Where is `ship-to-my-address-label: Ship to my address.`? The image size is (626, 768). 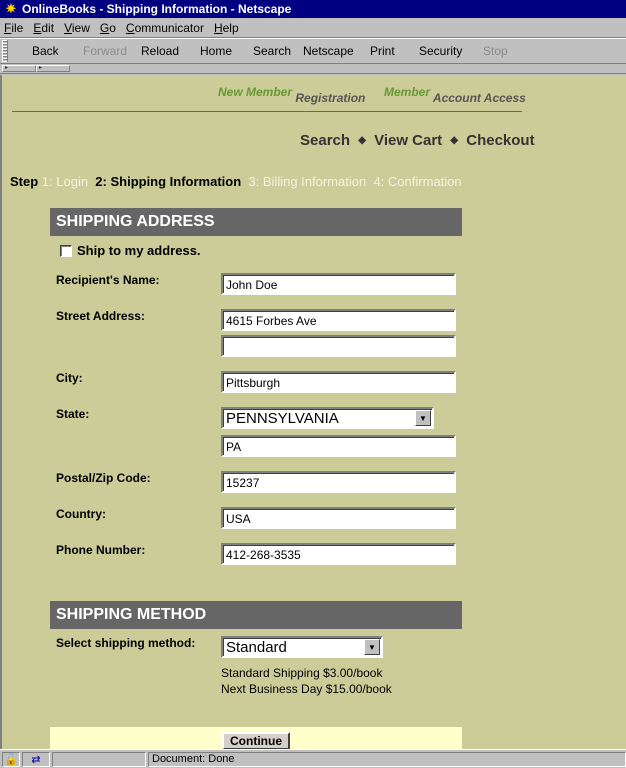 ship-to-my-address-label: Ship to my address. is located at coordinates (139, 250).